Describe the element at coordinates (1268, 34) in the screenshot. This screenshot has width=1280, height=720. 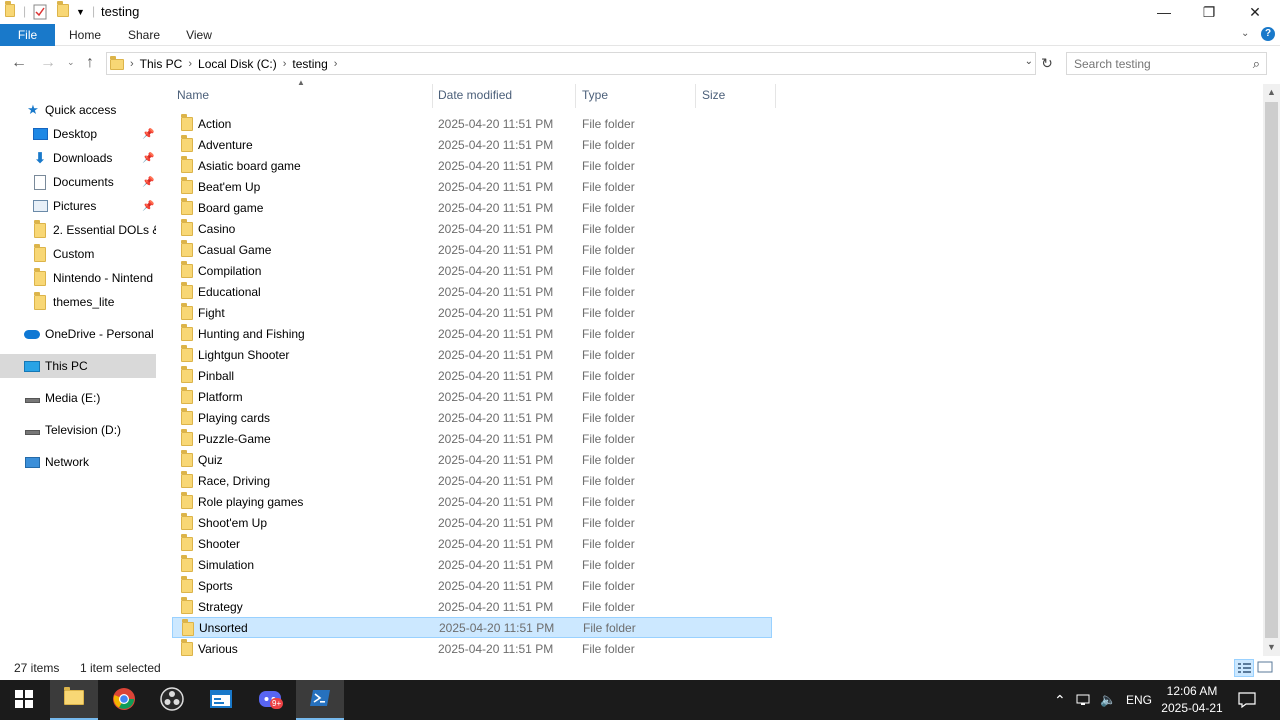
I see `help-icon: ?` at that location.